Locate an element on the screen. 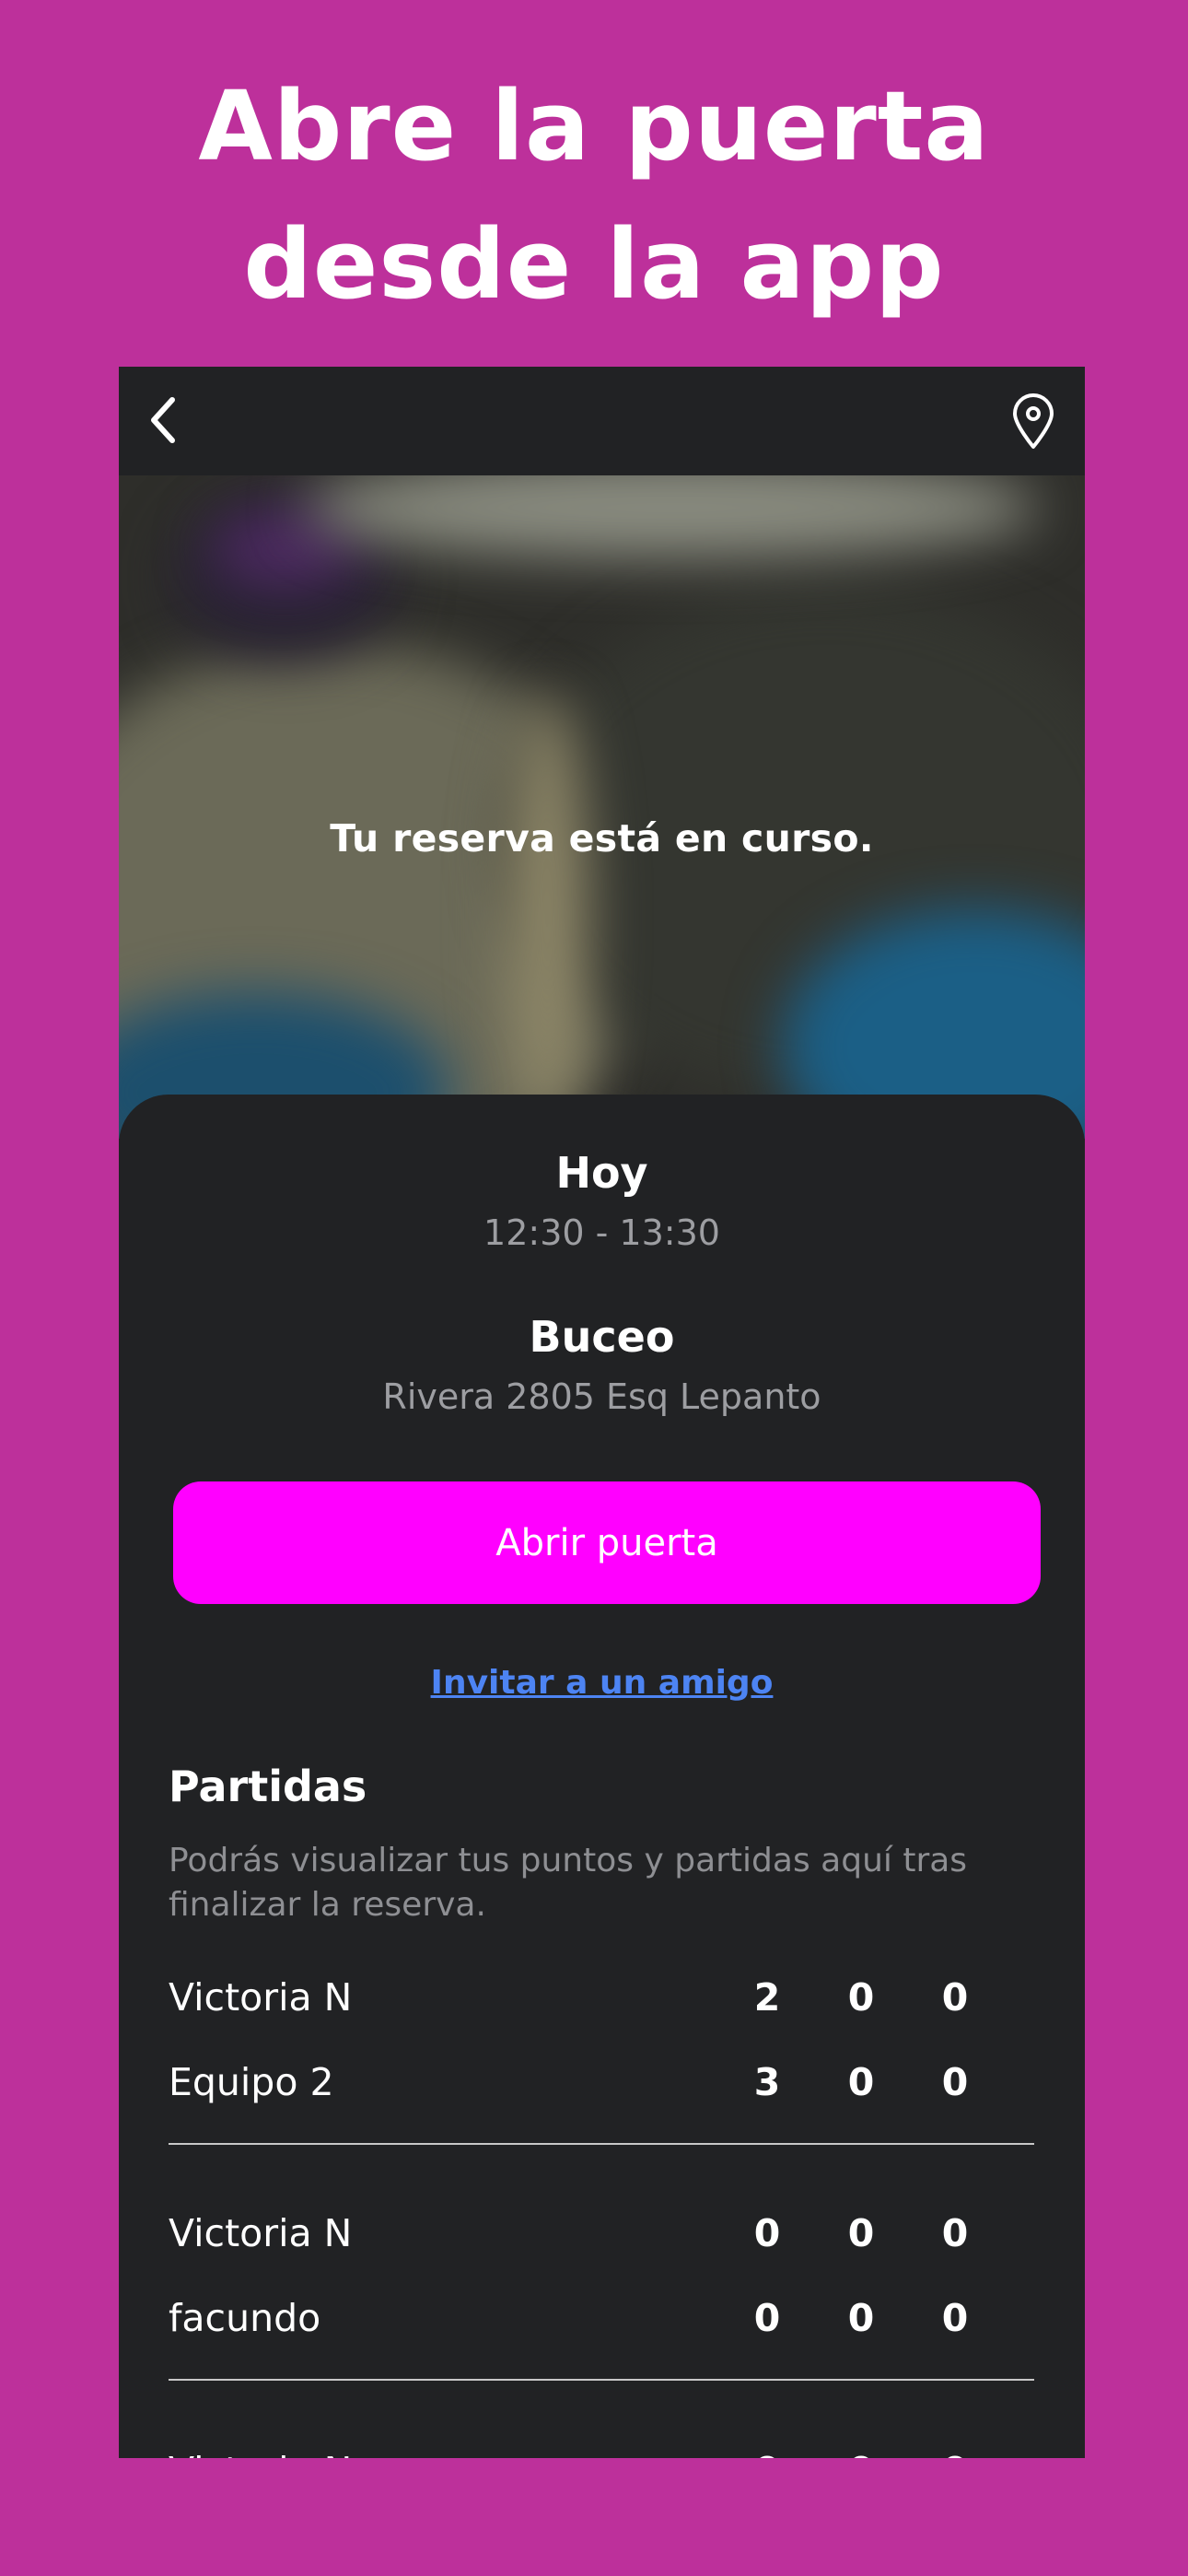  promo-headline-line-2: desde la app is located at coordinates (594, 264).